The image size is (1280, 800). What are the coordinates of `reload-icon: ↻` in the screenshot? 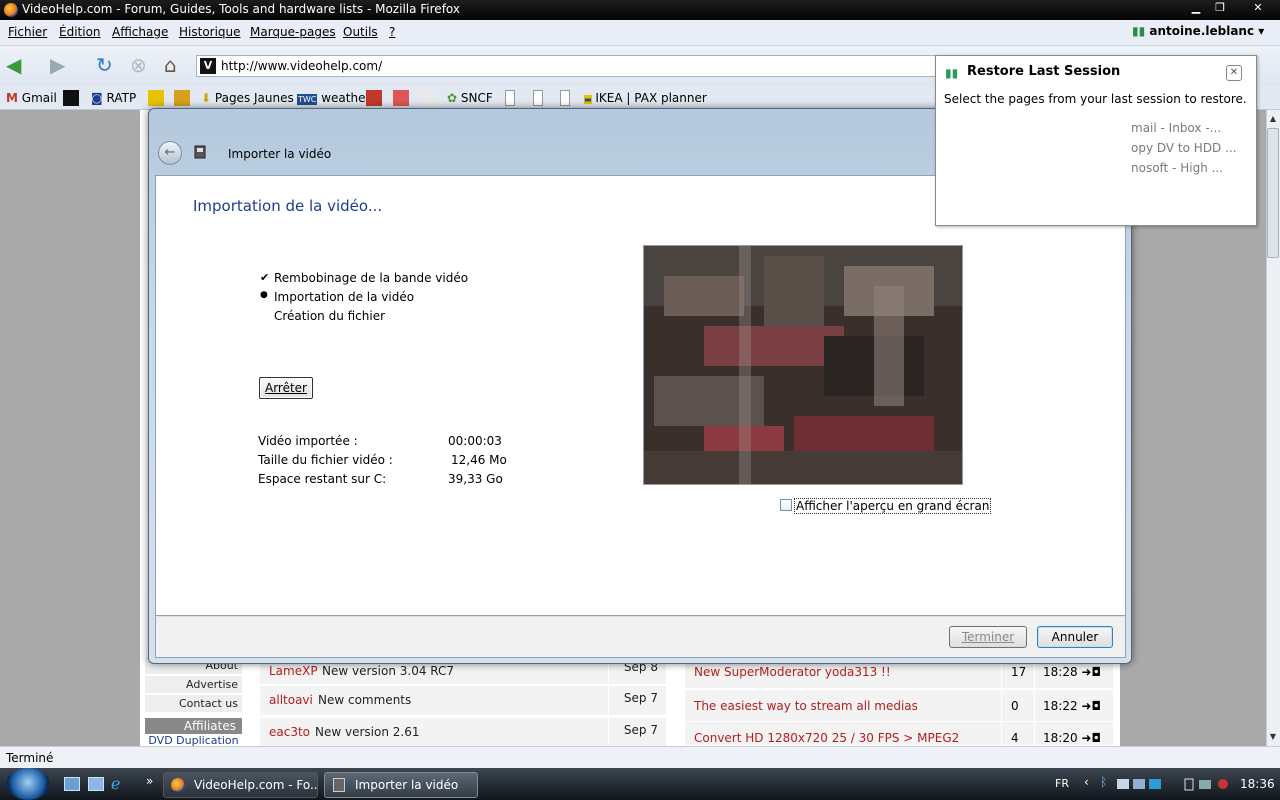 It's located at (104, 65).